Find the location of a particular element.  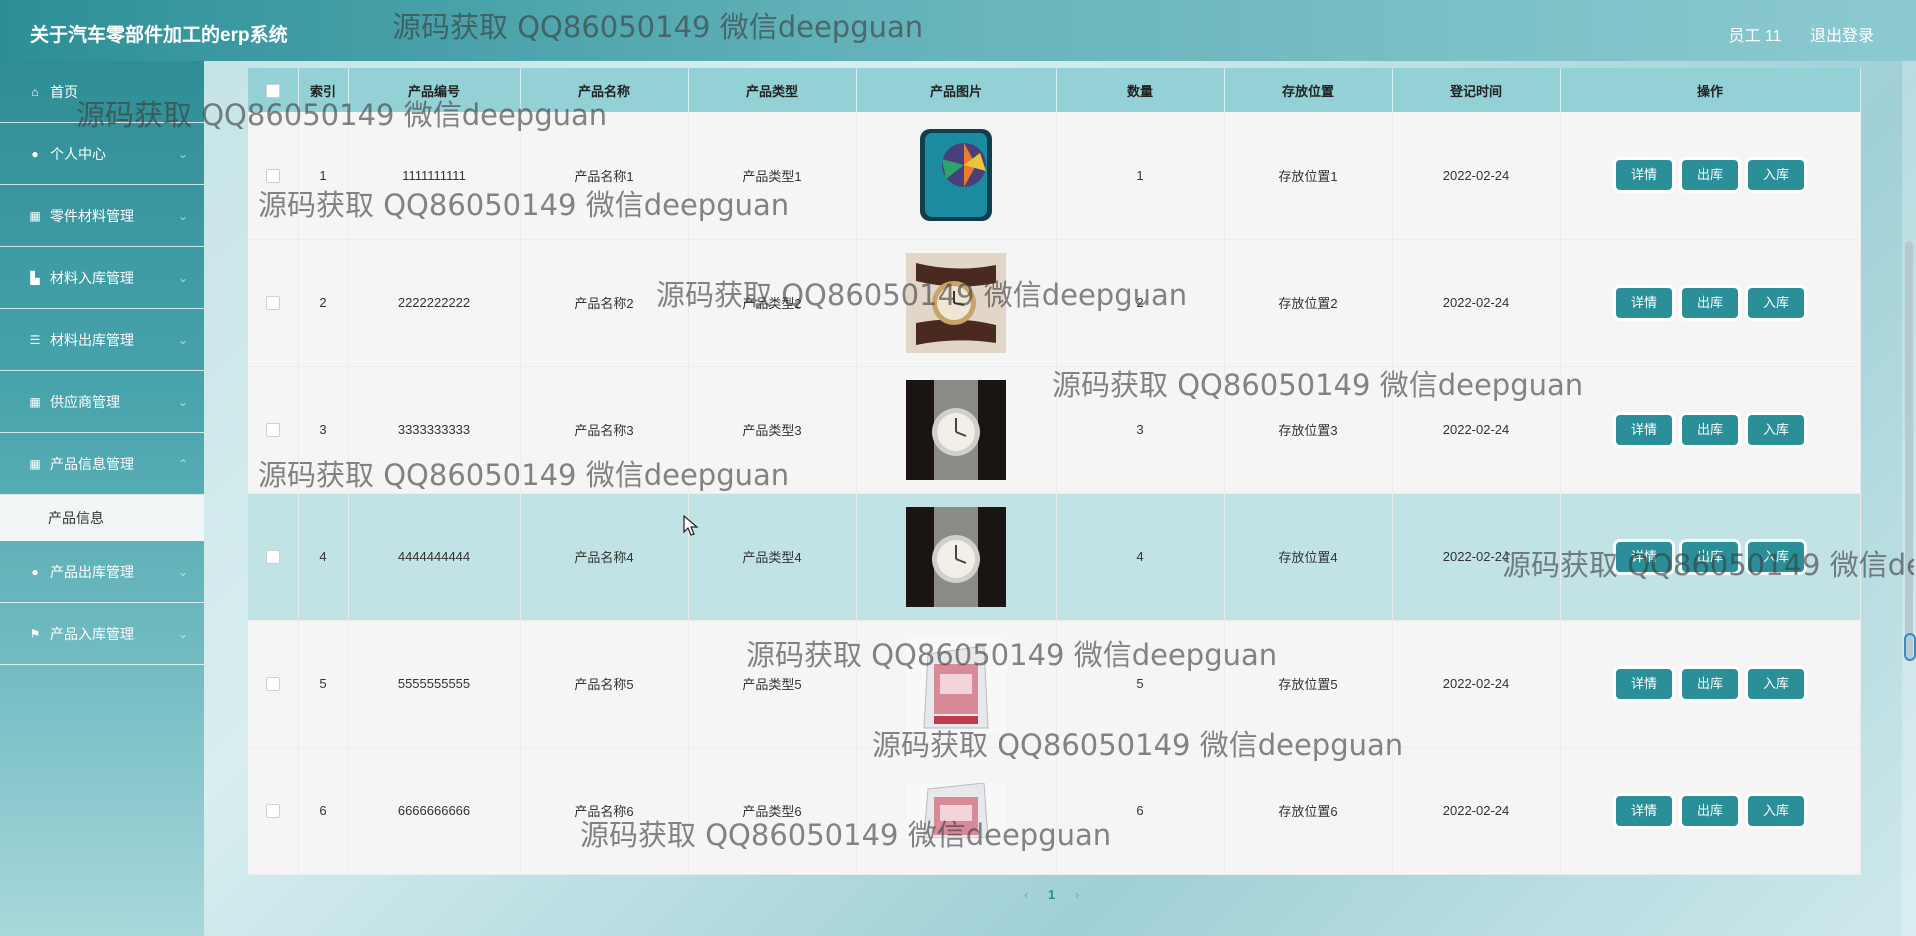

app-title: 关于汽车零部件加工的erp系统 is located at coordinates (159, 35).